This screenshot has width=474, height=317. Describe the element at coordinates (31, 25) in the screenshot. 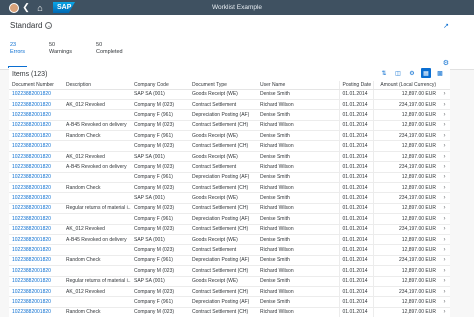

I see `variant-selector: Standard ⌄` at that location.